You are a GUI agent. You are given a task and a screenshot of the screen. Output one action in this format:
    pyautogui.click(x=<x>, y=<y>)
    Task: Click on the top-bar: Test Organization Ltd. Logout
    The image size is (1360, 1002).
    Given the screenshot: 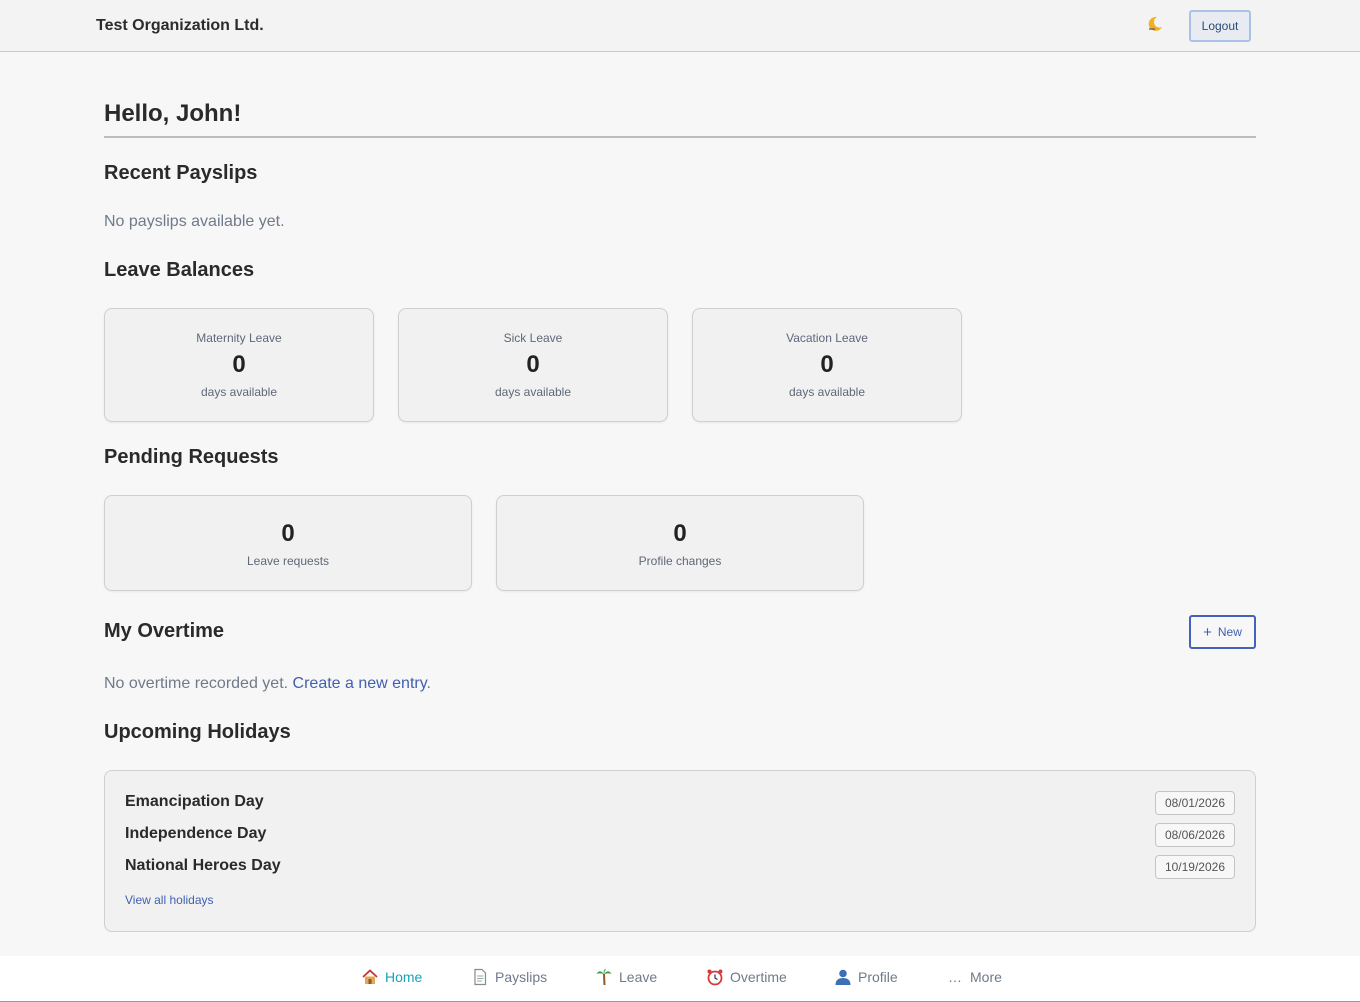 What is the action you would take?
    pyautogui.click(x=680, y=26)
    